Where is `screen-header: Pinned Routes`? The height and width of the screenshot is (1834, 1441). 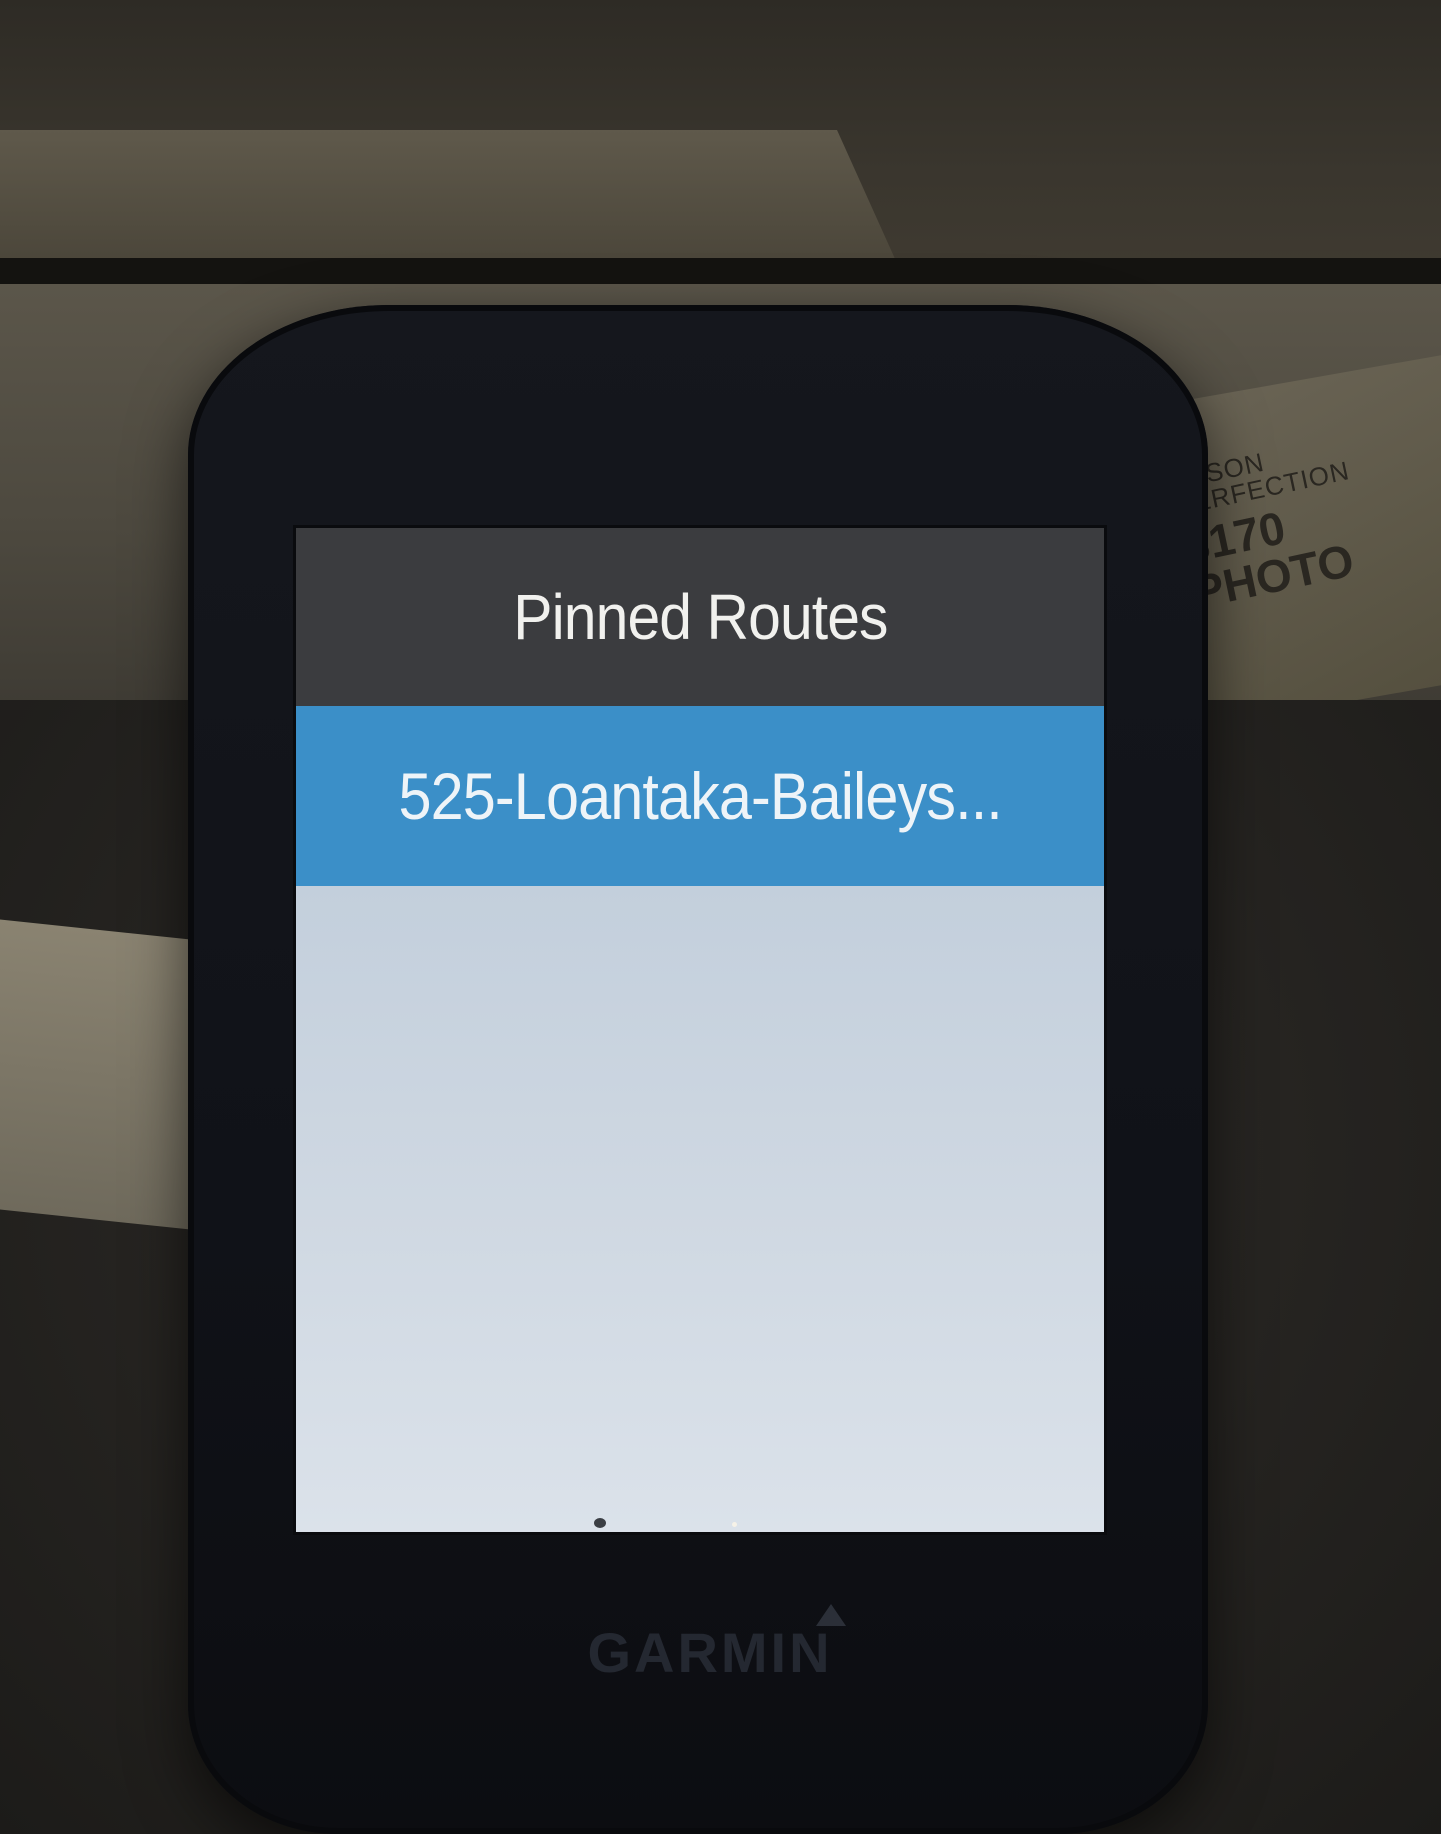
screen-header: Pinned Routes is located at coordinates (700, 617).